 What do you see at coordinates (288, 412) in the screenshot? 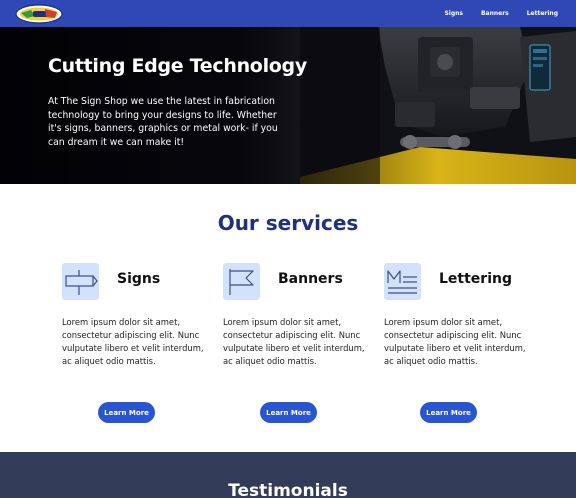
I see `learn-more-button-banners: Learn More` at bounding box center [288, 412].